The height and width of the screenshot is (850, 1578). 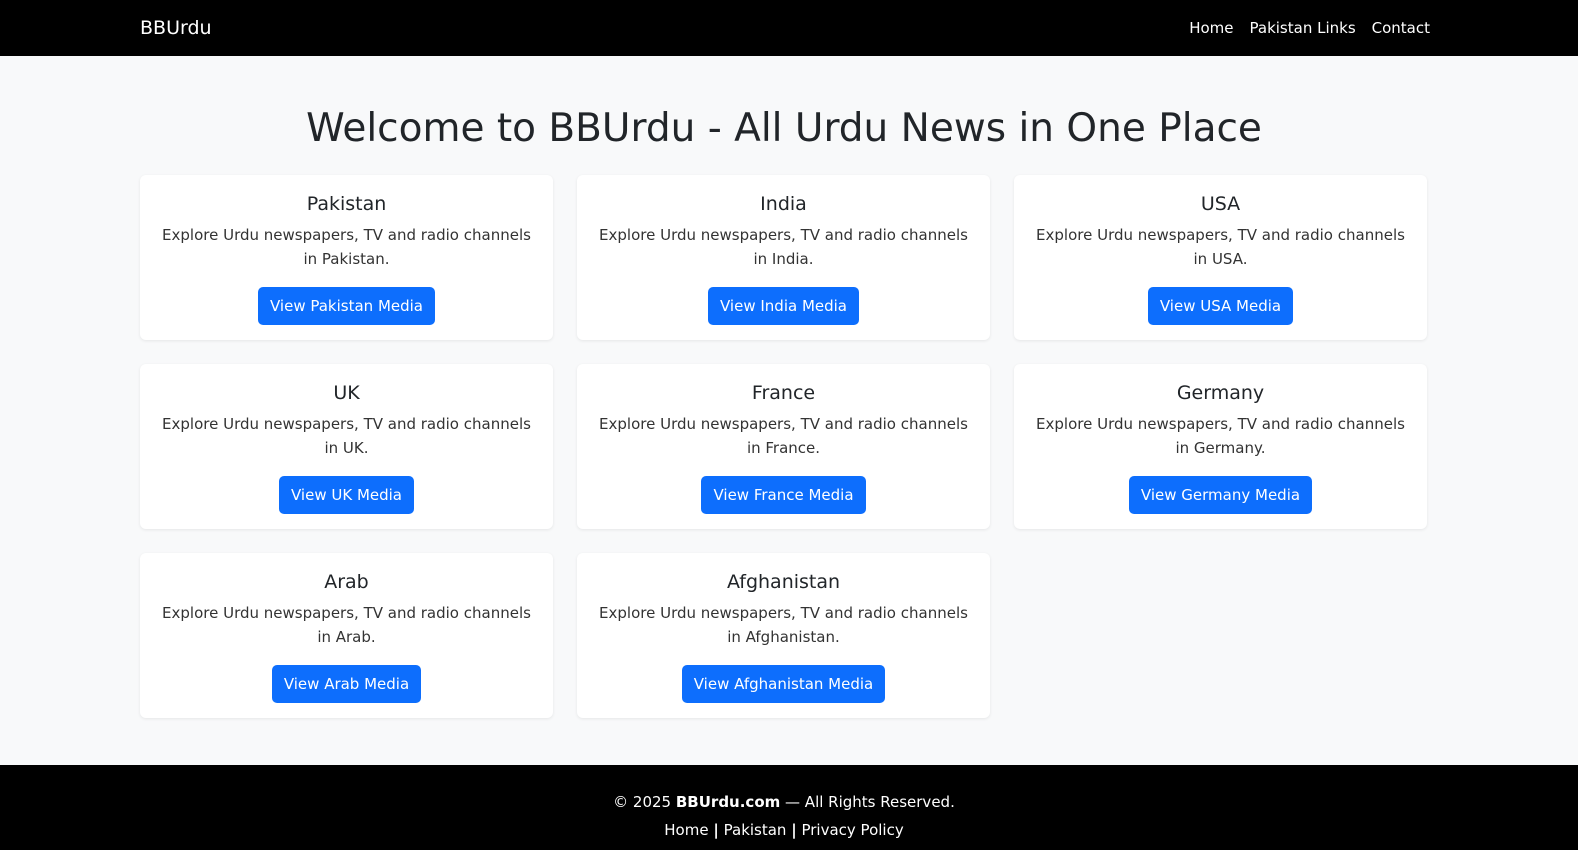 What do you see at coordinates (852, 830) in the screenshot?
I see `footer-link-privacy-policy: Privacy Policy` at bounding box center [852, 830].